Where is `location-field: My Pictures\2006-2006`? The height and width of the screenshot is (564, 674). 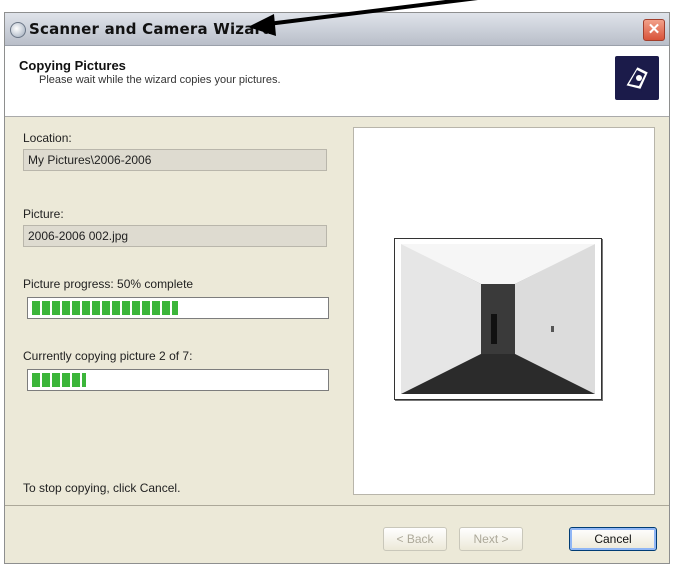 location-field: My Pictures\2006-2006 is located at coordinates (175, 160).